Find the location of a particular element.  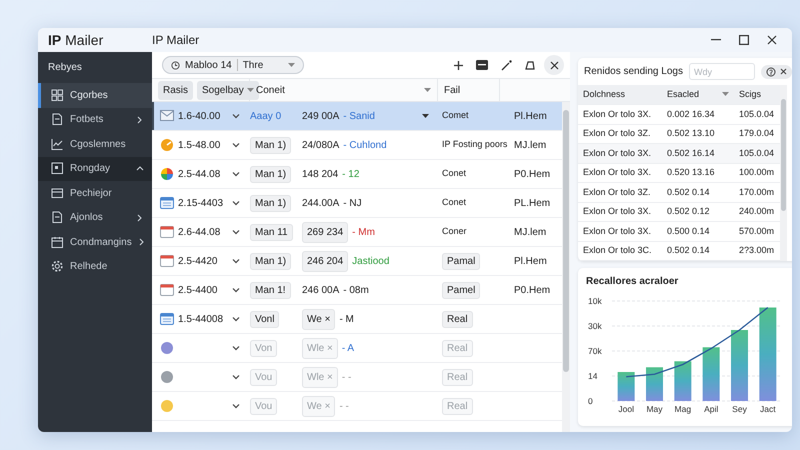

status-tag: - Cuhlond is located at coordinates (365, 145).